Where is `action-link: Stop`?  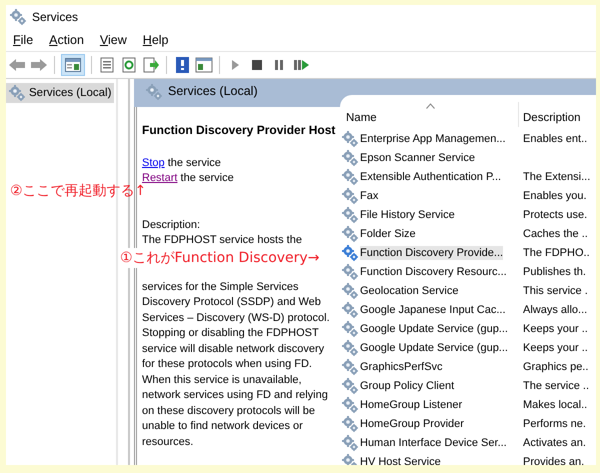 action-link: Stop is located at coordinates (153, 162).